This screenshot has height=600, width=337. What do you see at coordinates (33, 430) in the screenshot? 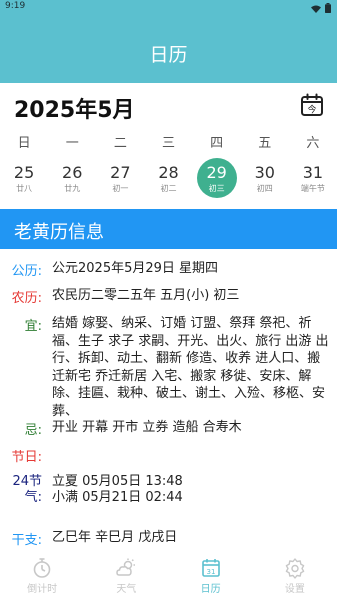
I see `ji-label: 忌:` at bounding box center [33, 430].